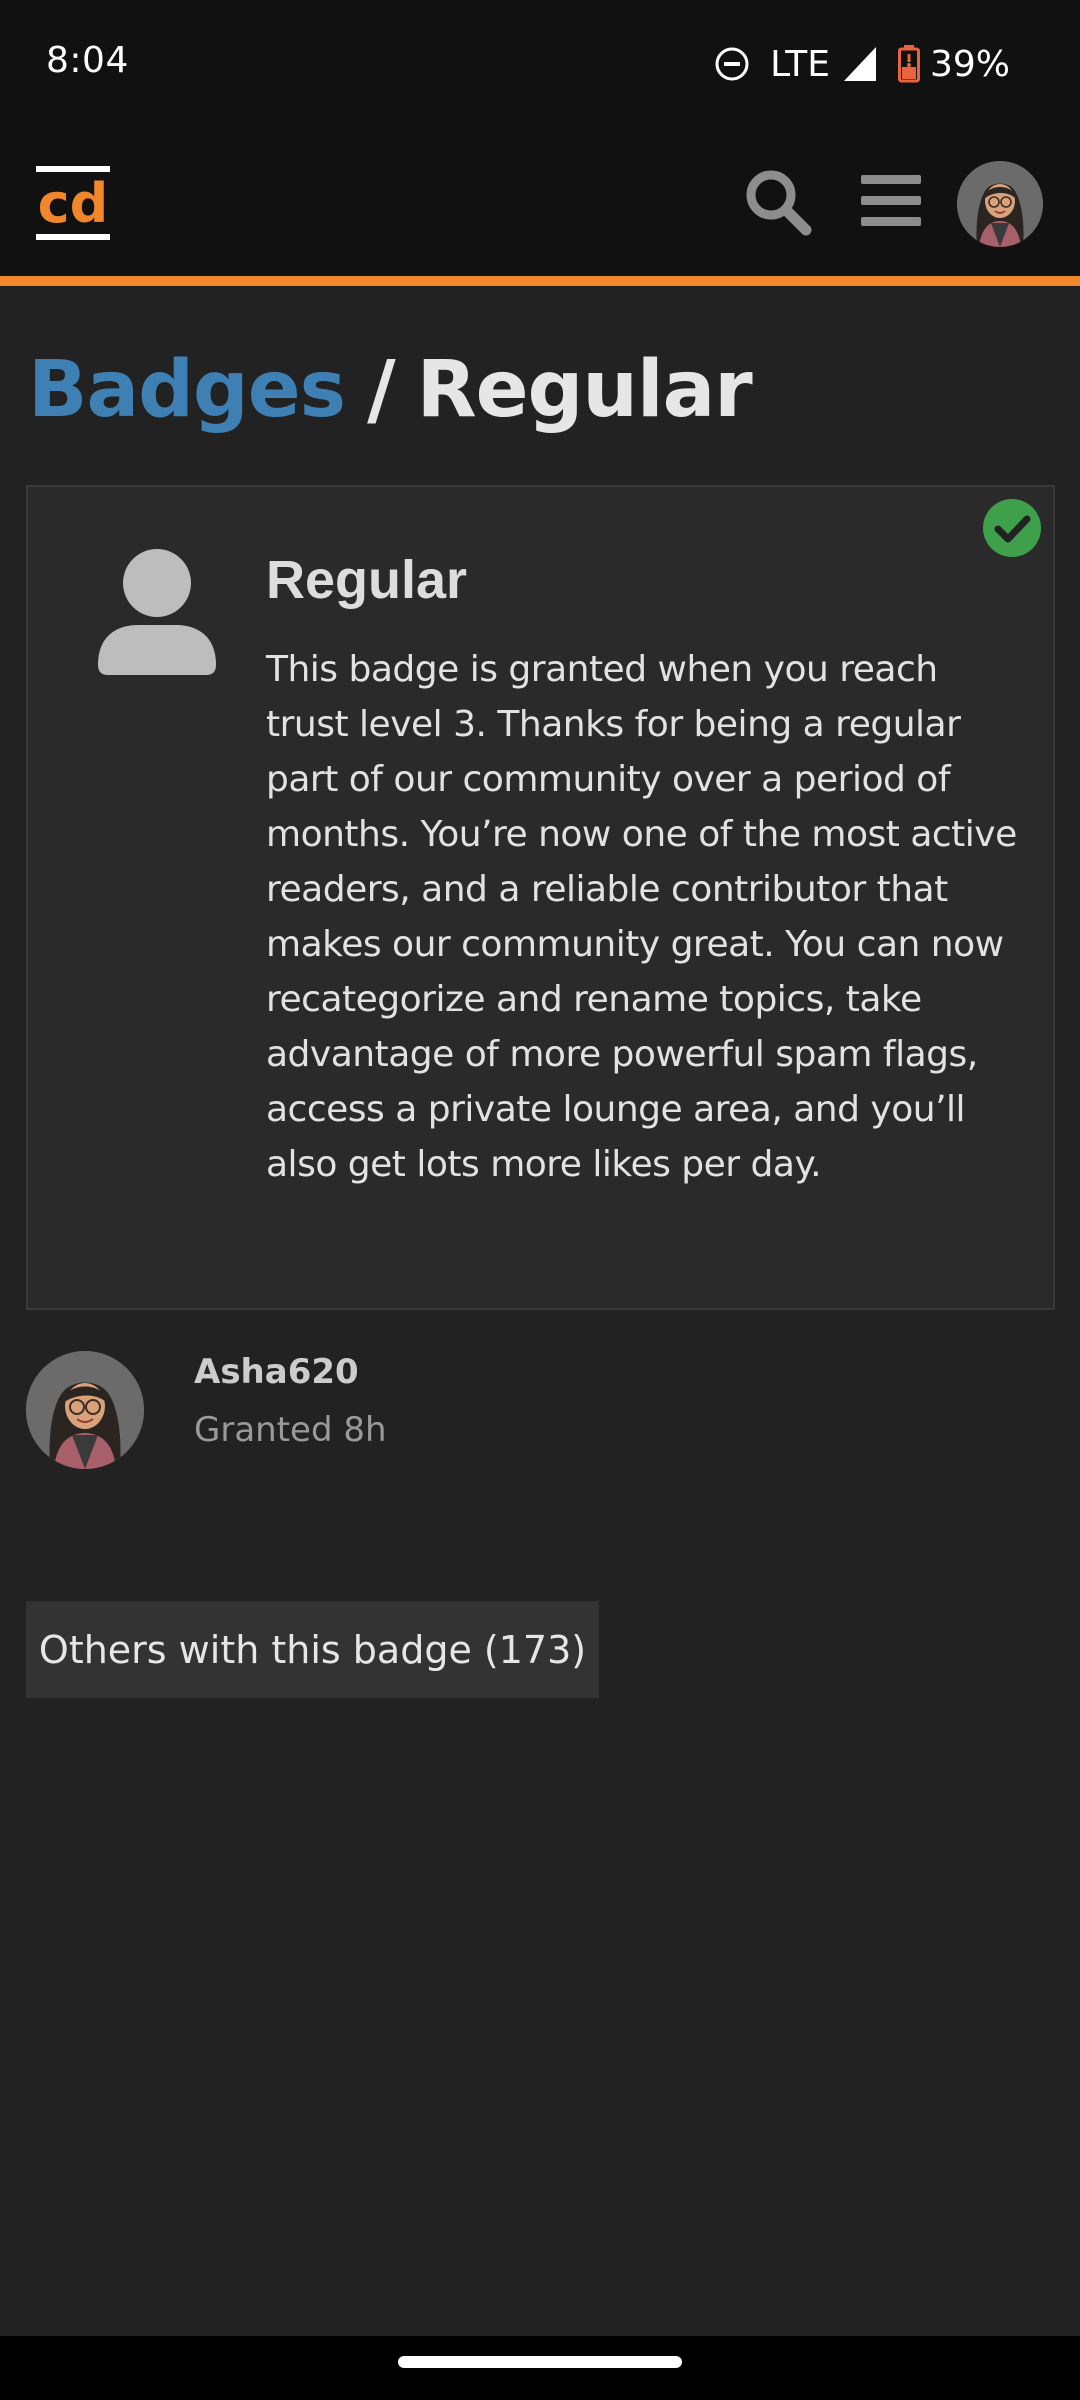 Image resolution: width=1080 pixels, height=2400 pixels. What do you see at coordinates (367, 580) in the screenshot?
I see `badge-name: Regular` at bounding box center [367, 580].